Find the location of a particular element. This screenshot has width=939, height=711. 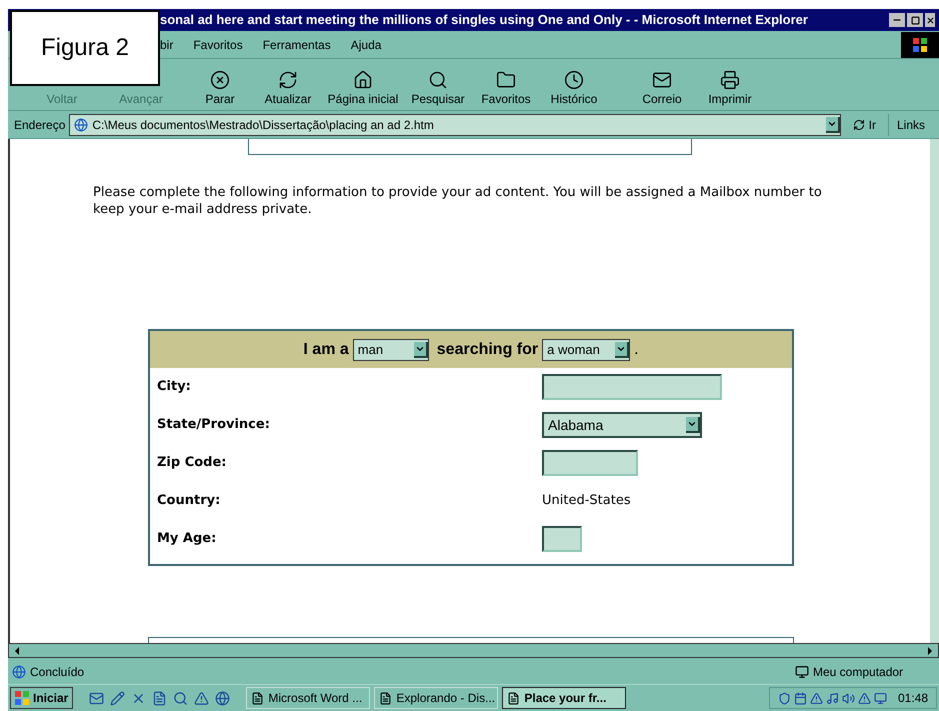

field-label: City: is located at coordinates (174, 387).